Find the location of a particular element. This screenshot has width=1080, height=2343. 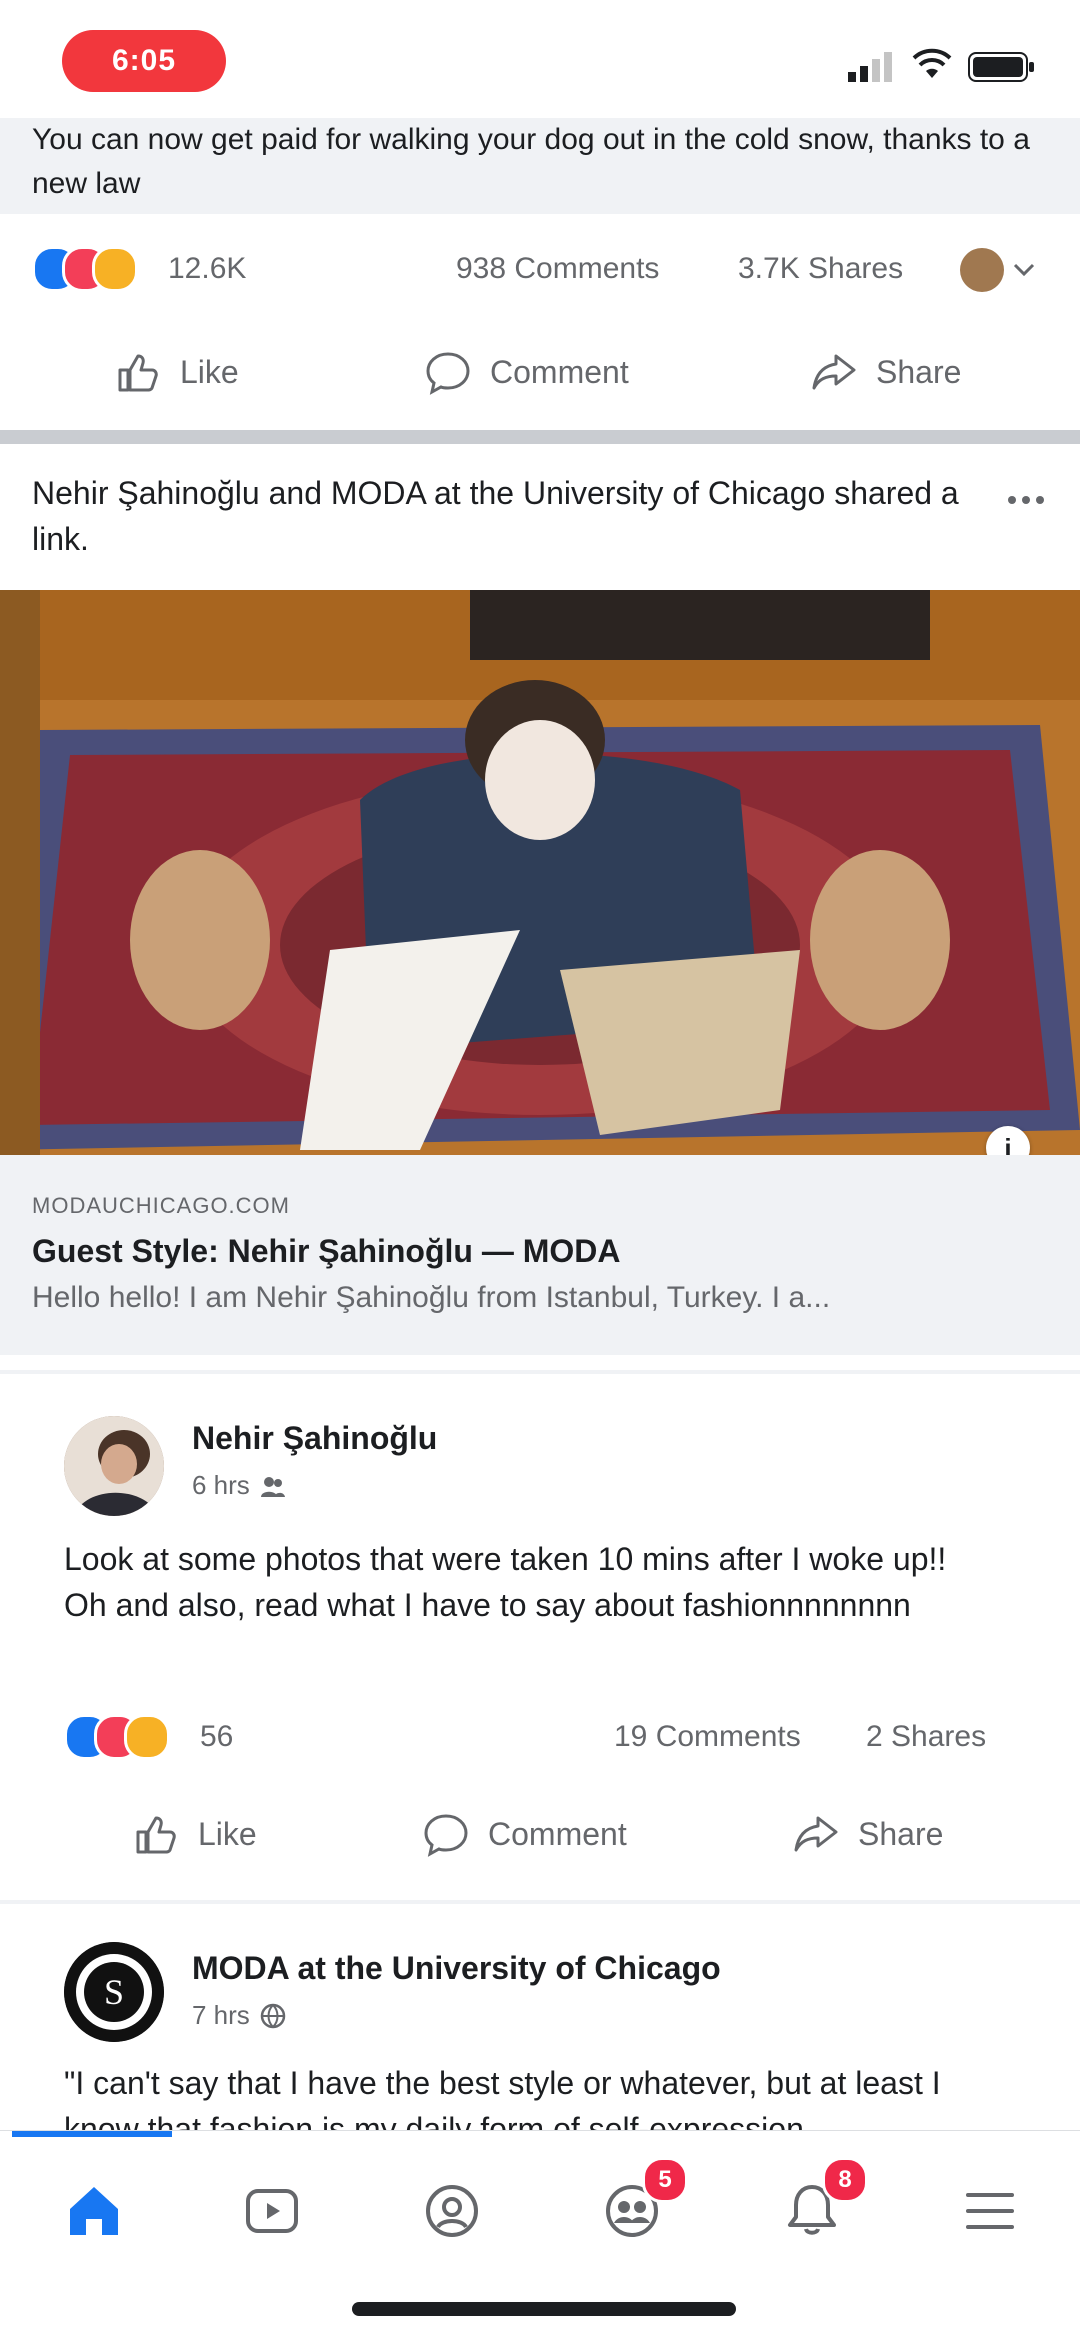

post-meta: 6 hrs is located at coordinates (239, 1485).